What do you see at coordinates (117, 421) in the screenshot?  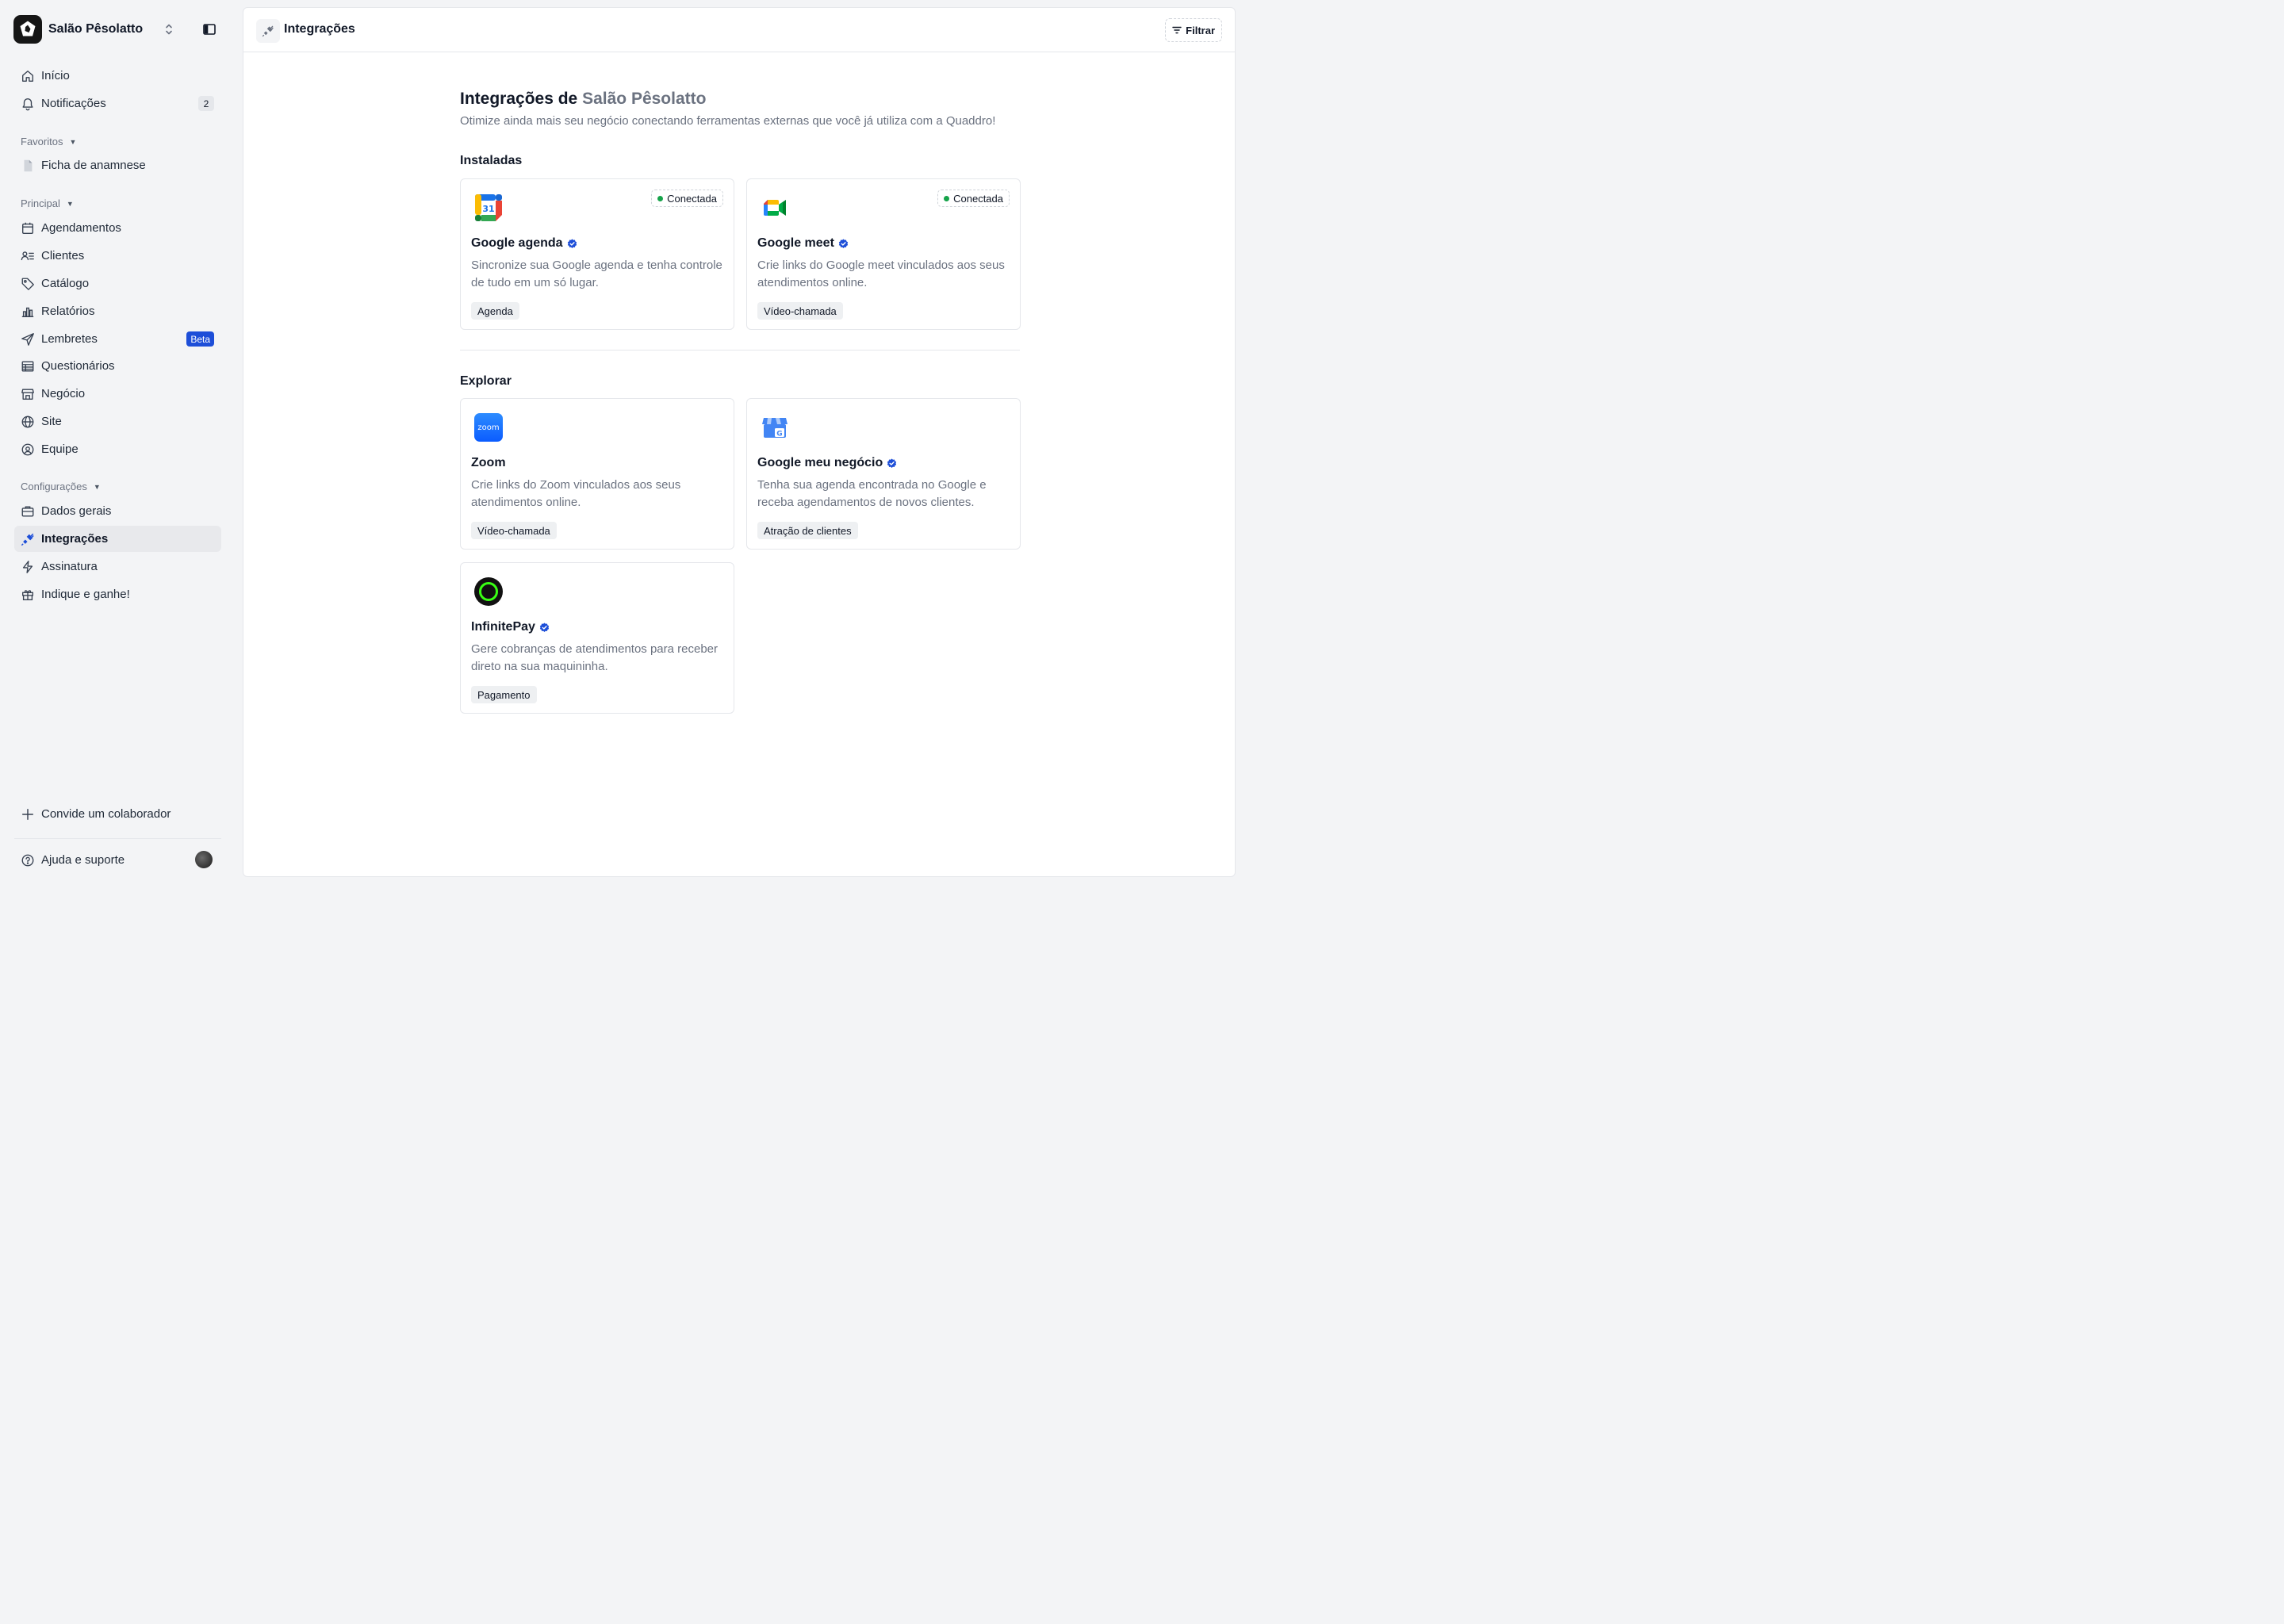 I see `sidebar-item-site: Site` at bounding box center [117, 421].